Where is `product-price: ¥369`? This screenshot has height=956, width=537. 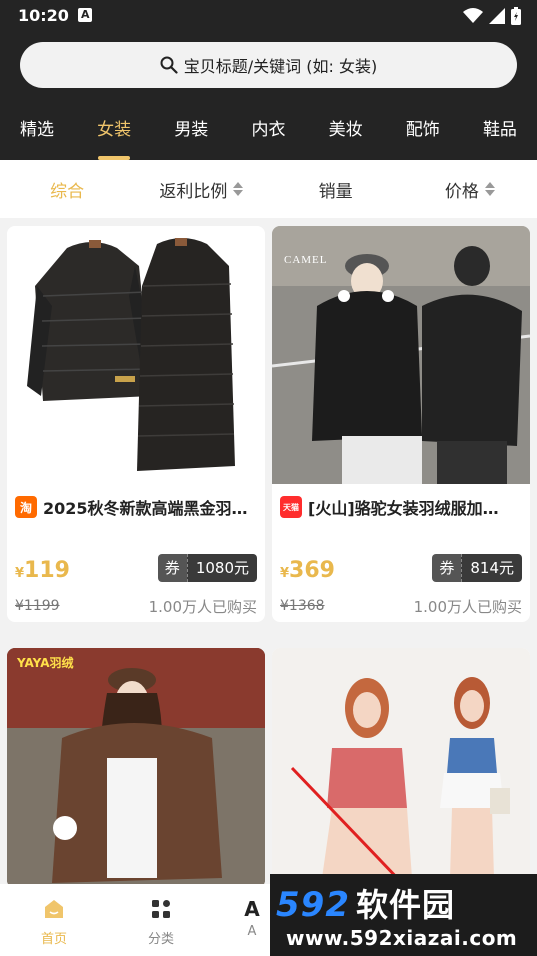
product-price: ¥369 is located at coordinates (307, 570).